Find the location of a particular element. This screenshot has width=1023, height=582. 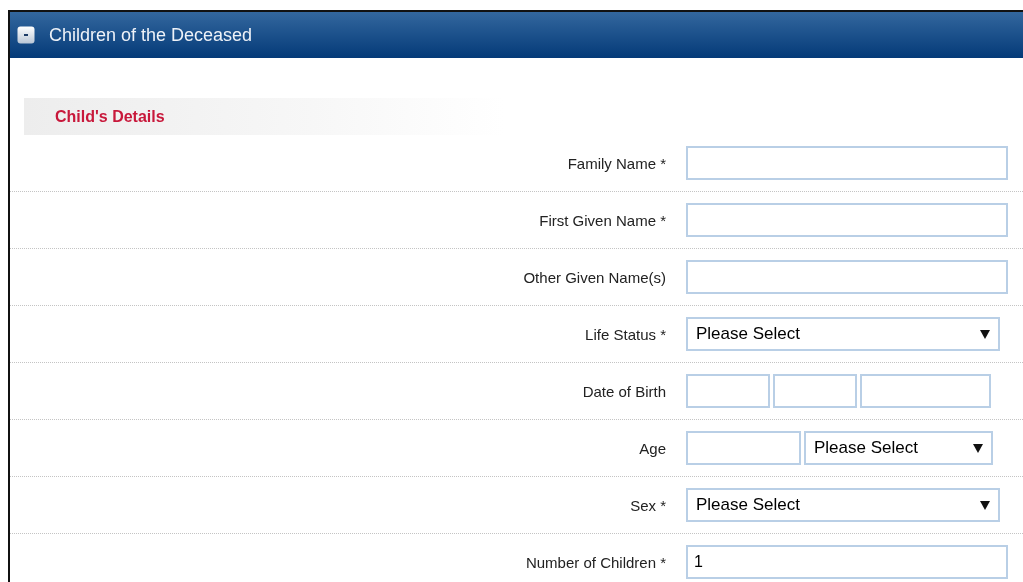

field-label: Date of Birth is located at coordinates (623, 391).